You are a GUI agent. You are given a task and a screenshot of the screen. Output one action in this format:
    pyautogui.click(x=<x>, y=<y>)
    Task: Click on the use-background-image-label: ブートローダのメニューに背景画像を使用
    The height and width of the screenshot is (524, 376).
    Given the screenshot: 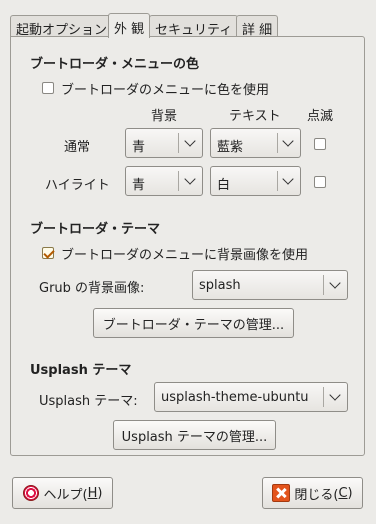 What is the action you would take?
    pyautogui.click(x=185, y=255)
    